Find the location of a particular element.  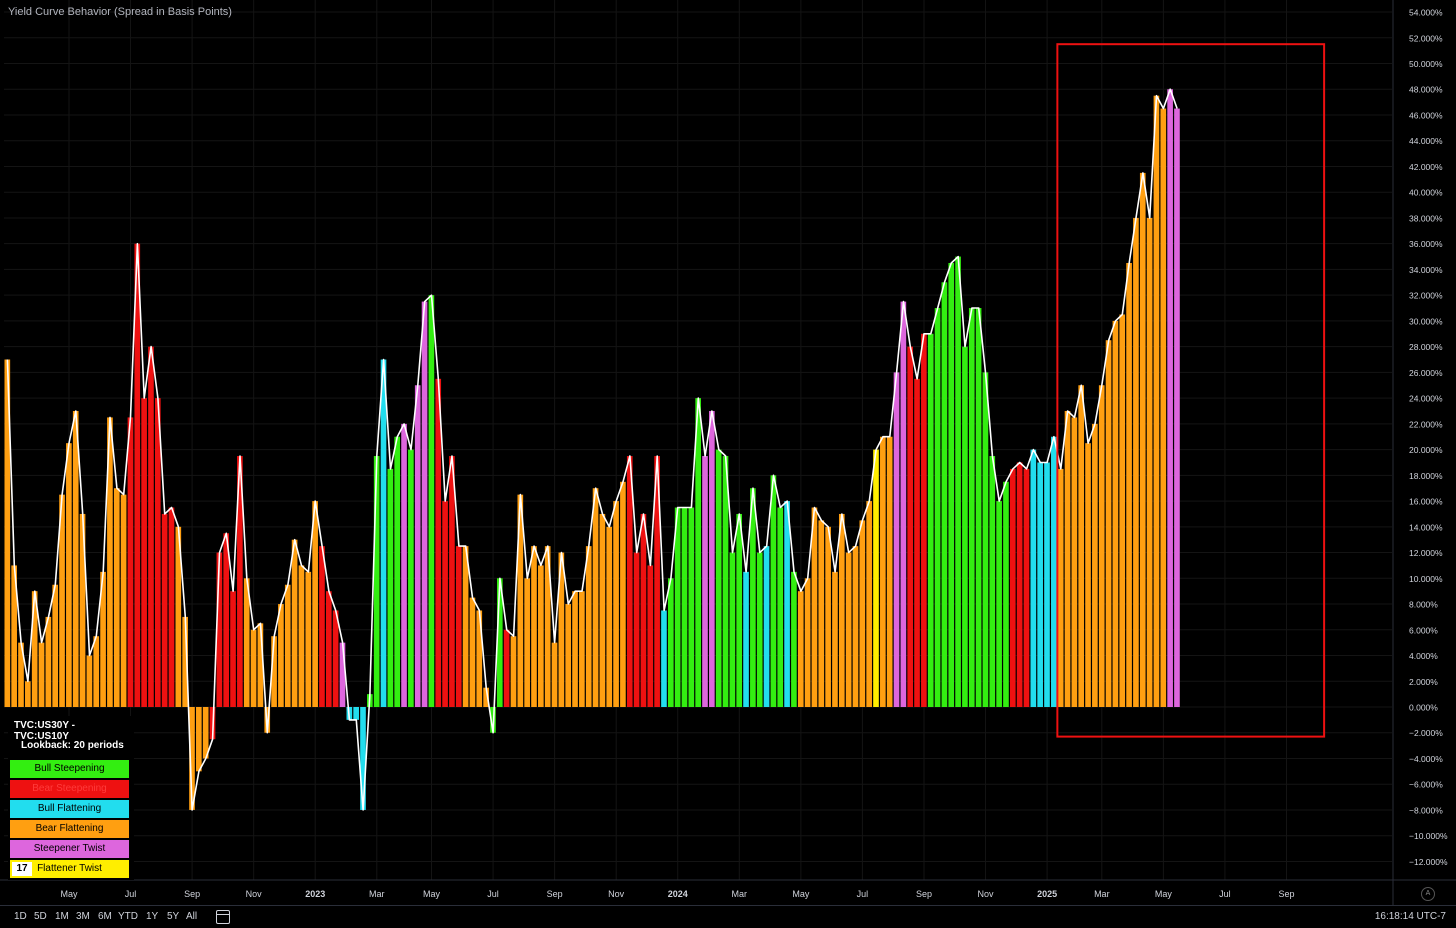

x-tick-label: Sep is located at coordinates (924, 894).